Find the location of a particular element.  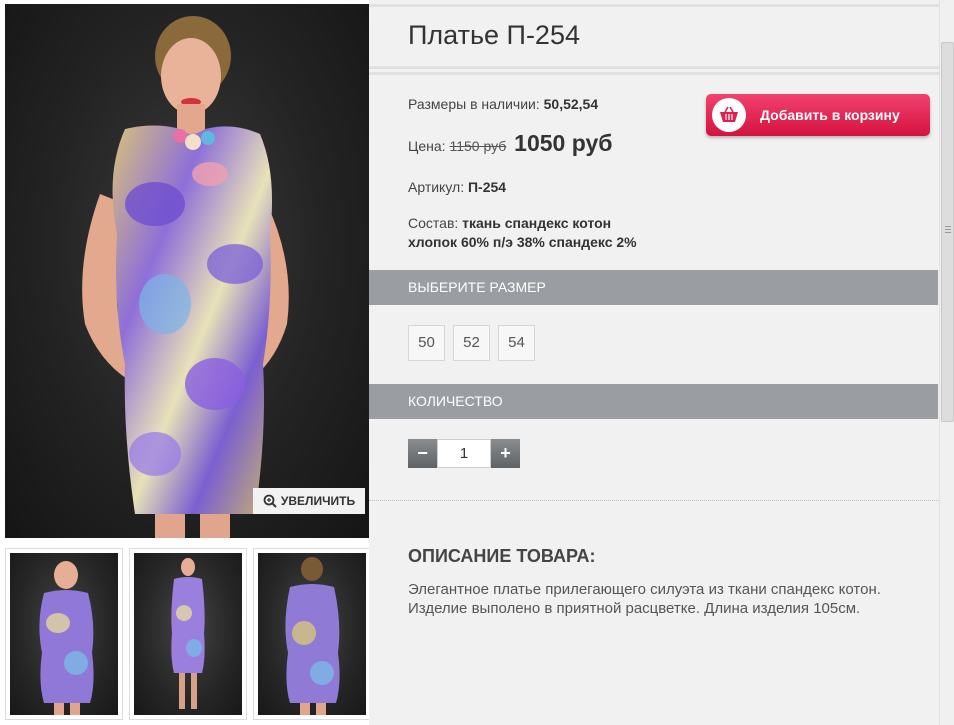

vertical-scrollbar is located at coordinates (946, 362).